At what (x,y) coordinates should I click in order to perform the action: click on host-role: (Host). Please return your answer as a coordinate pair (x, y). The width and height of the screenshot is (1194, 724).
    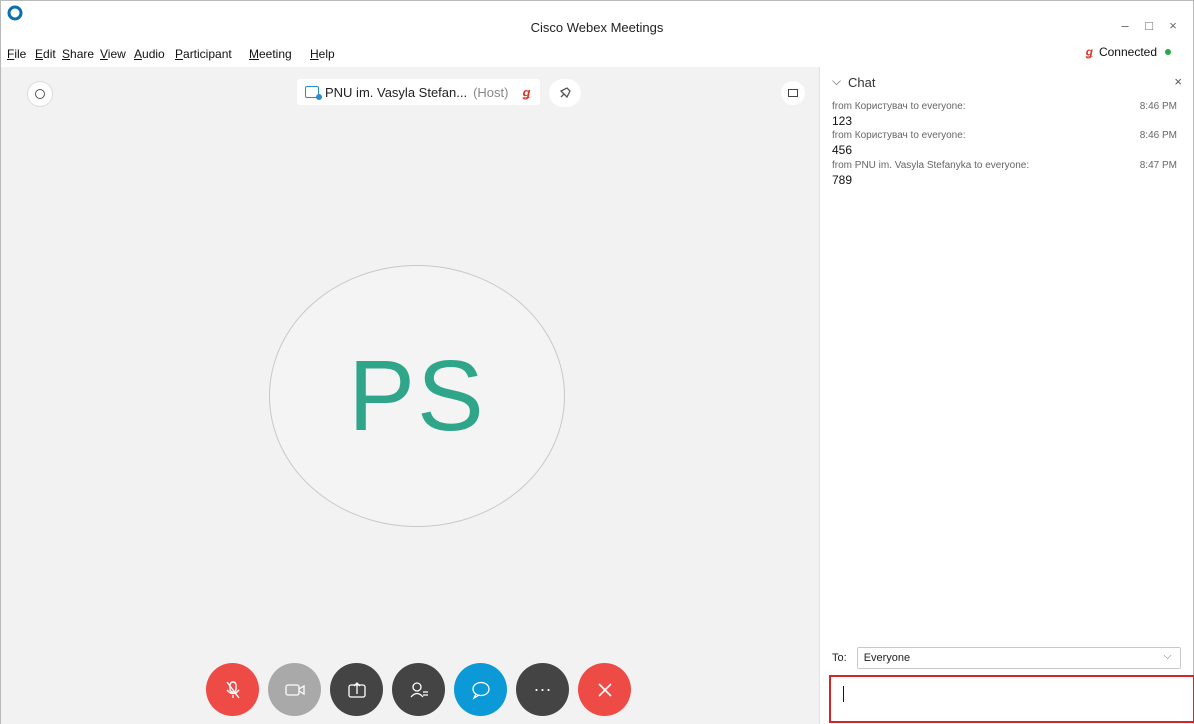
    Looking at the image, I should click on (491, 92).